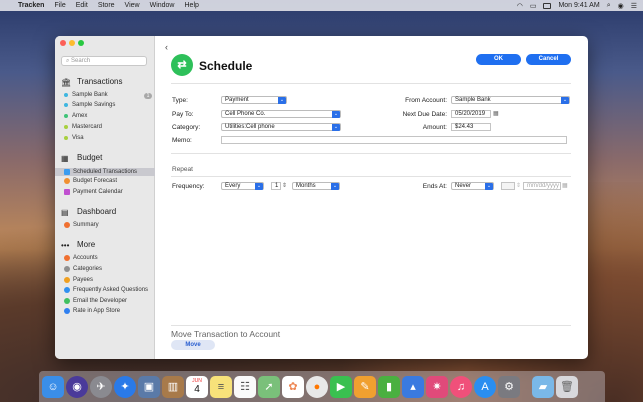  What do you see at coordinates (83, 127) in the screenshot?
I see `sidebar-item-mastercard: Mastercard` at bounding box center [83, 127].